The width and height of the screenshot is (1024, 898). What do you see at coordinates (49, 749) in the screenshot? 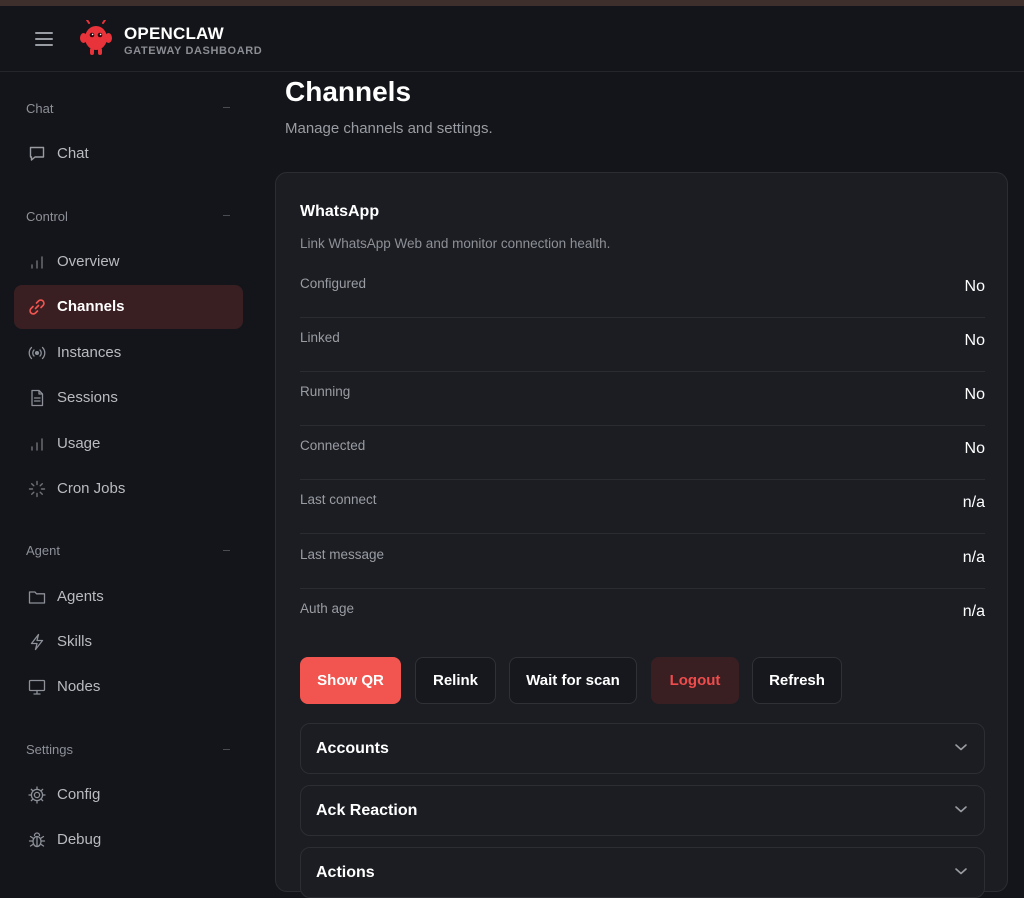
I see `section-label-settings: Settings` at bounding box center [49, 749].